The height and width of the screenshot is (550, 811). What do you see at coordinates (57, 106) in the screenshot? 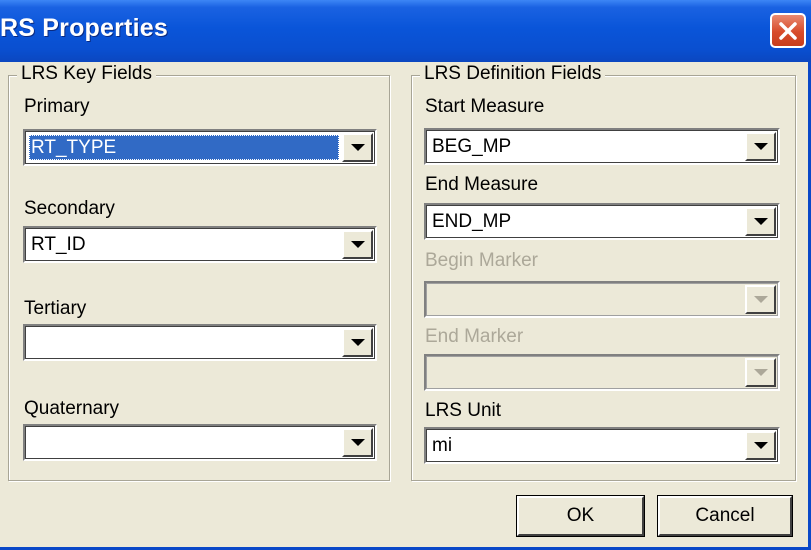
I see `primary-label: Primary` at bounding box center [57, 106].